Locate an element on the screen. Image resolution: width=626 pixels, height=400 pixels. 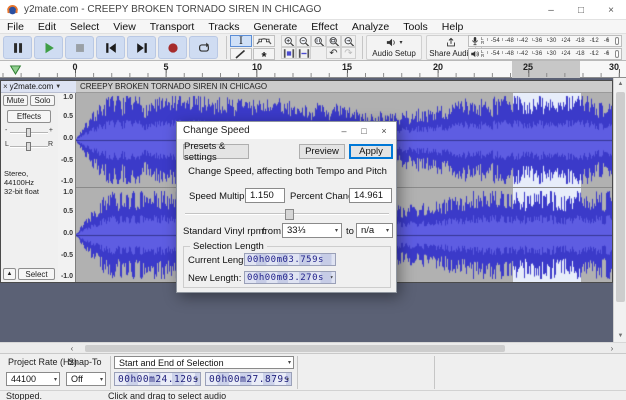
tools-toolbar: I * is located at coordinates (253, 47).